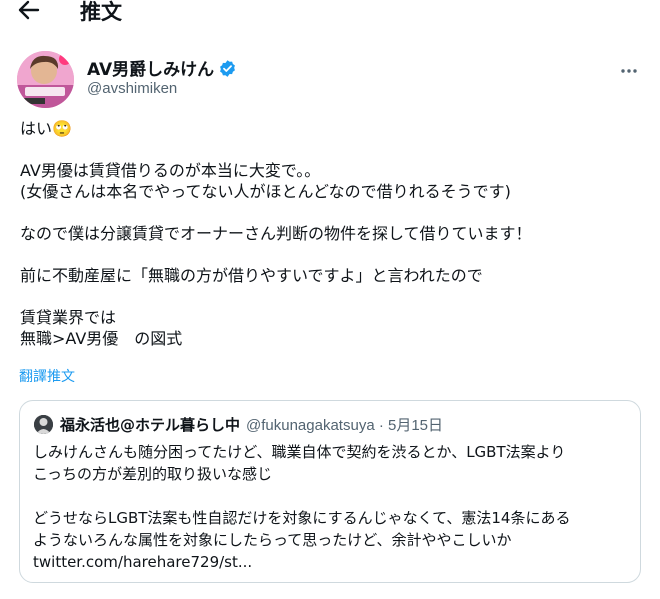  I want to click on top-bar: 推文, so click(330, 15).